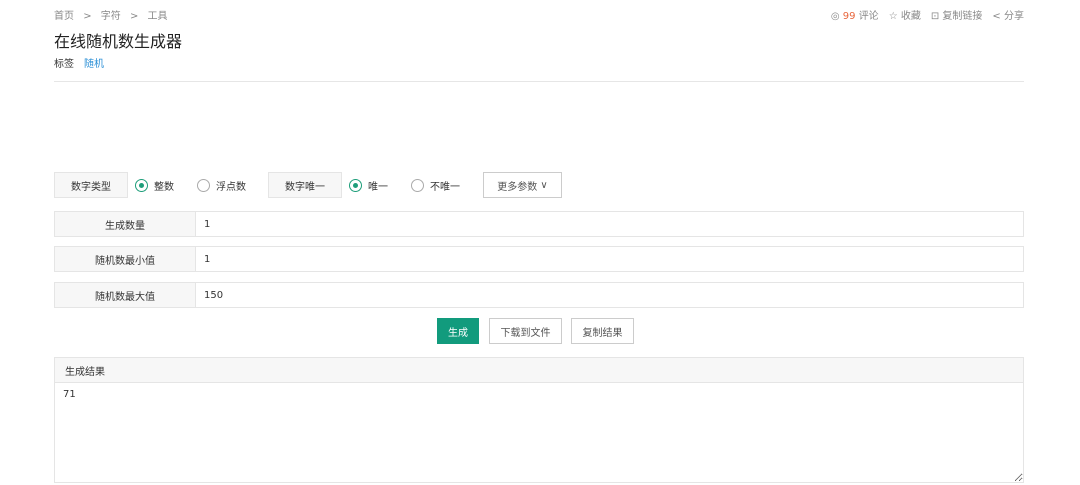  Describe the element at coordinates (94, 64) in the screenshot. I see `tag-link: 随机` at that location.